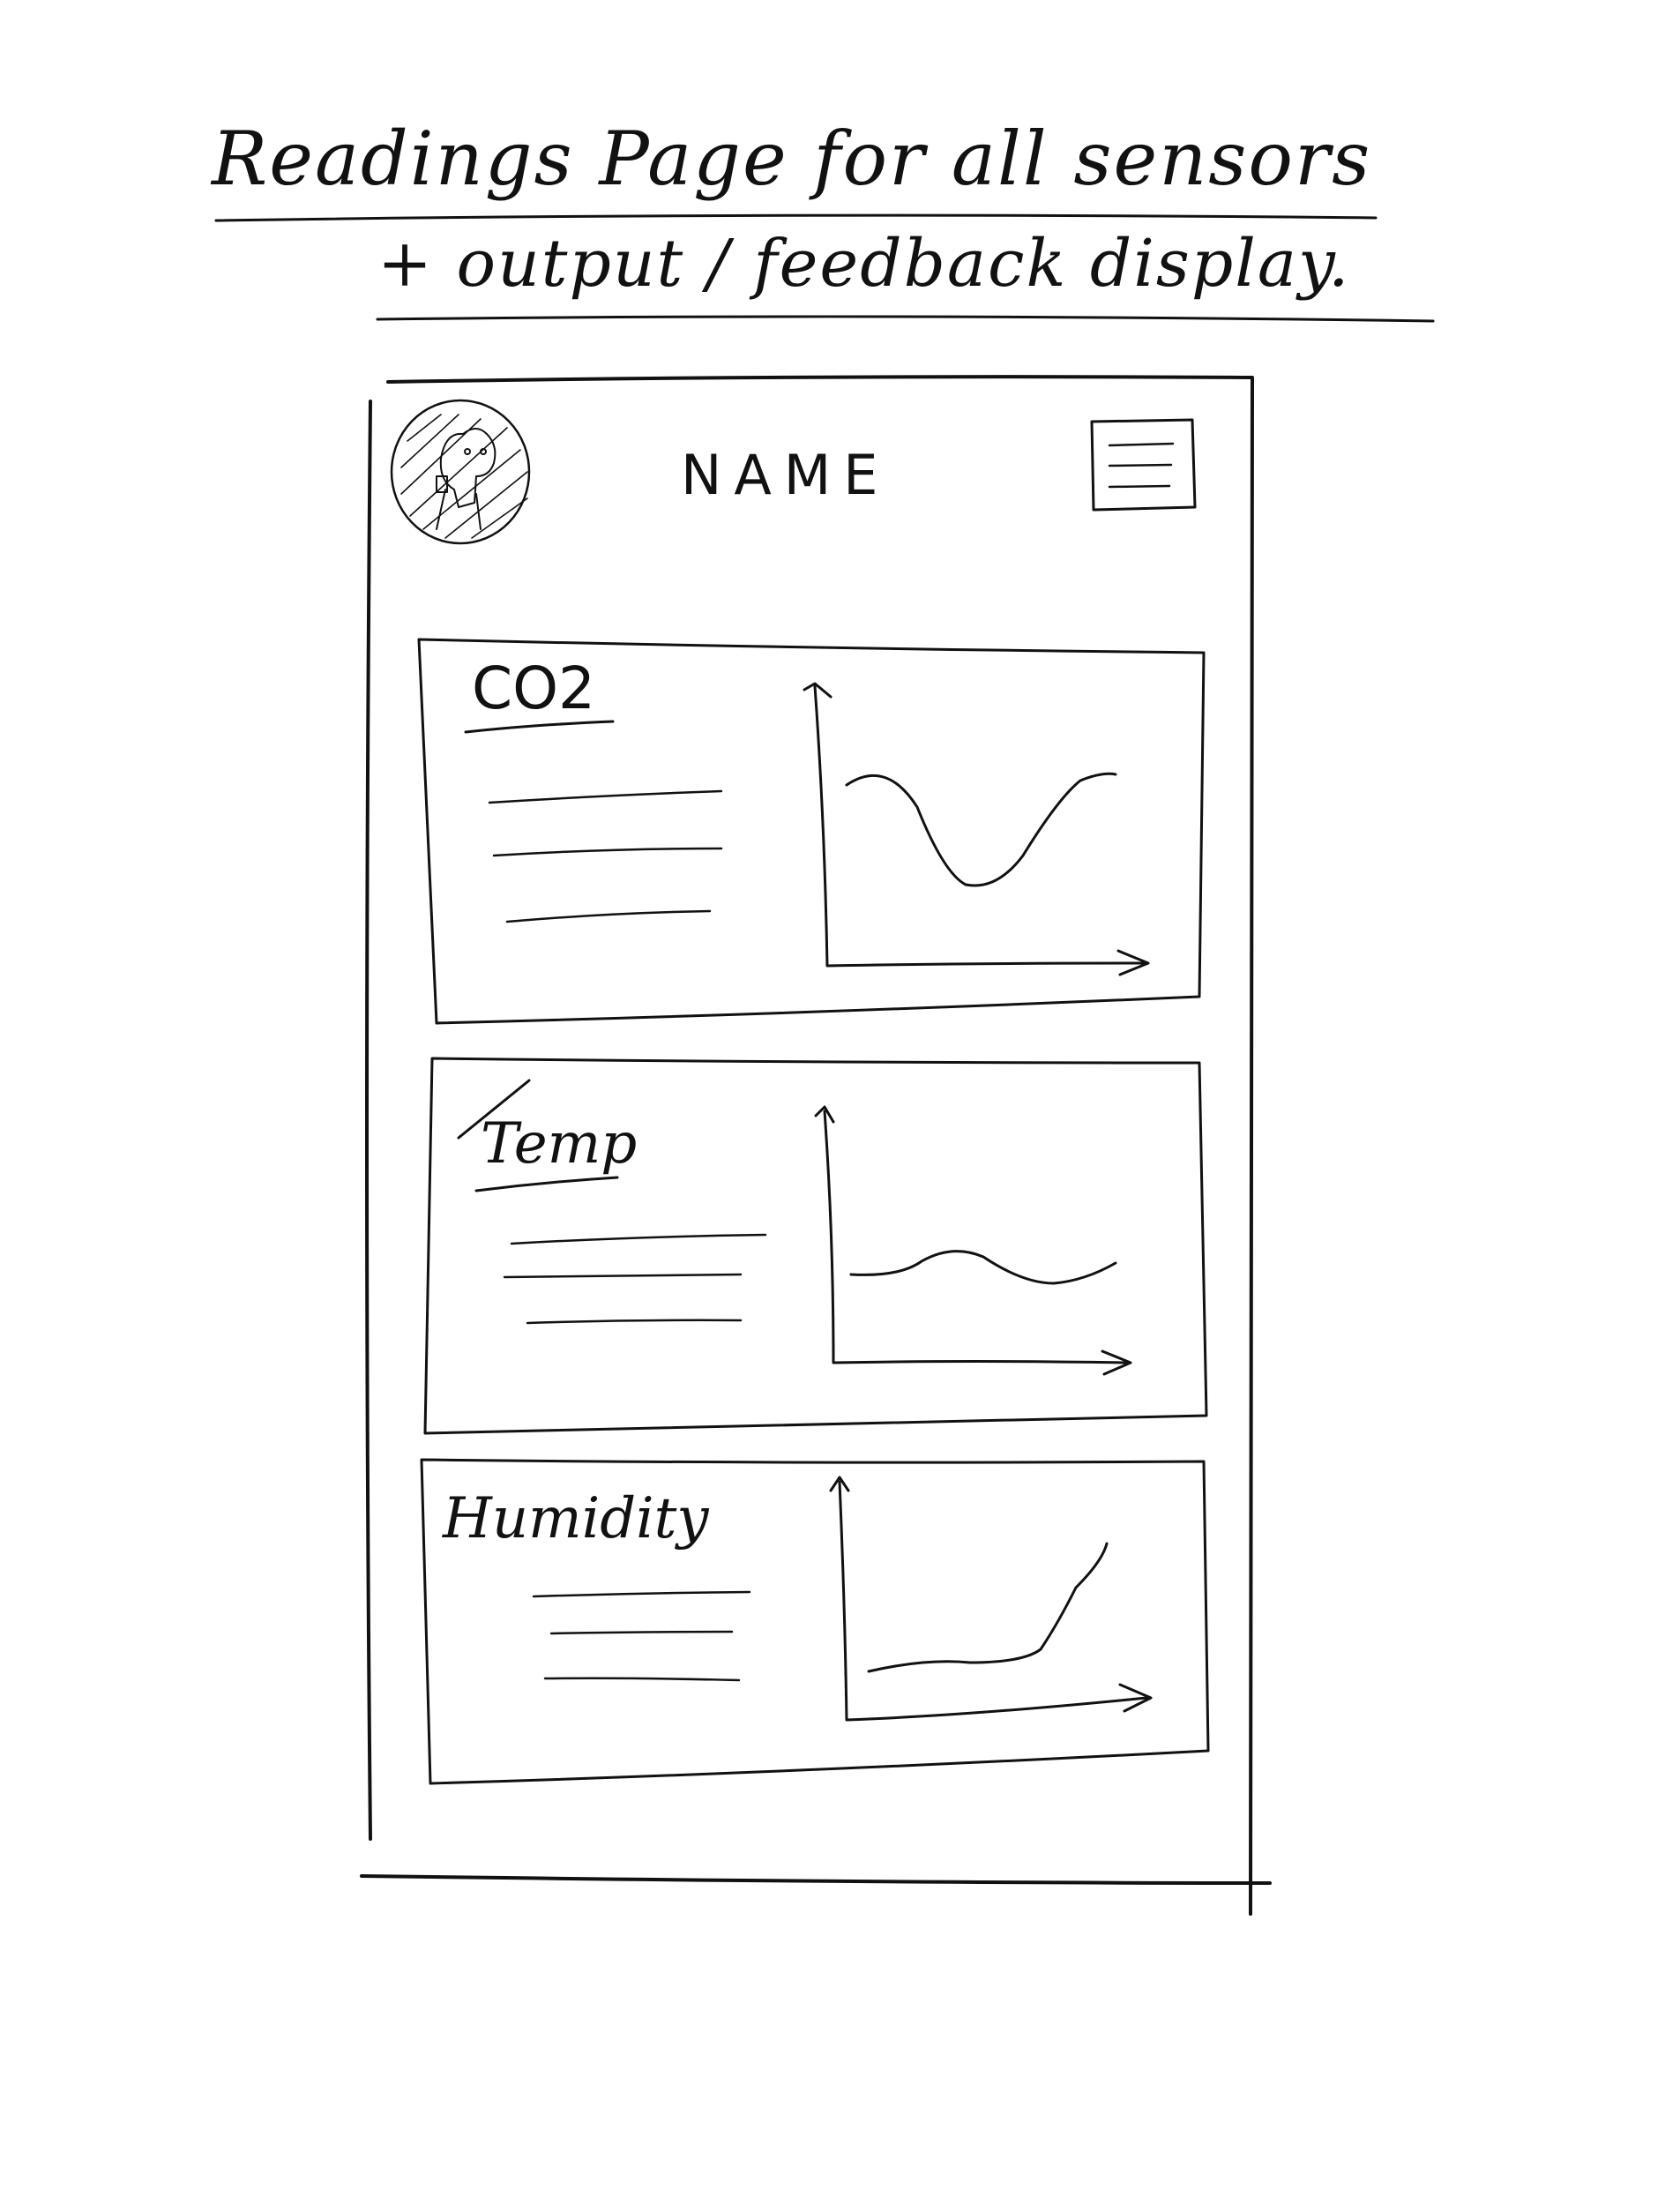 The width and height of the screenshot is (1680, 2205). Describe the element at coordinates (991, 1599) in the screenshot. I see `humidity-chart` at that location.